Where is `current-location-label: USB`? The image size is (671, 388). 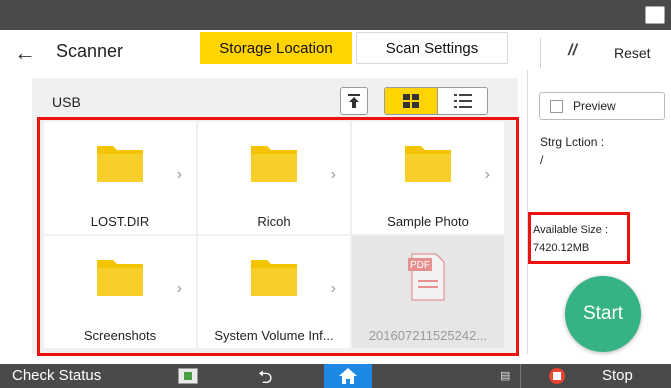 current-location-label: USB is located at coordinates (66, 102).